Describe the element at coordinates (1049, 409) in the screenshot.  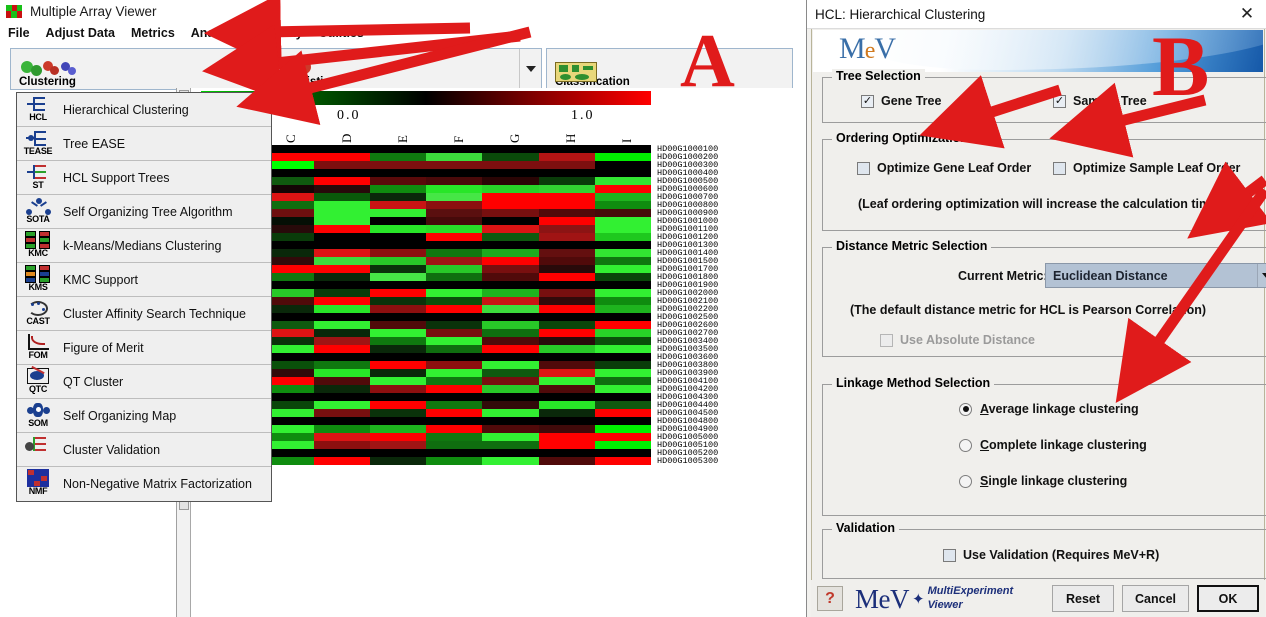
I see `radio-average-linkage: Average linkage clustering` at that location.